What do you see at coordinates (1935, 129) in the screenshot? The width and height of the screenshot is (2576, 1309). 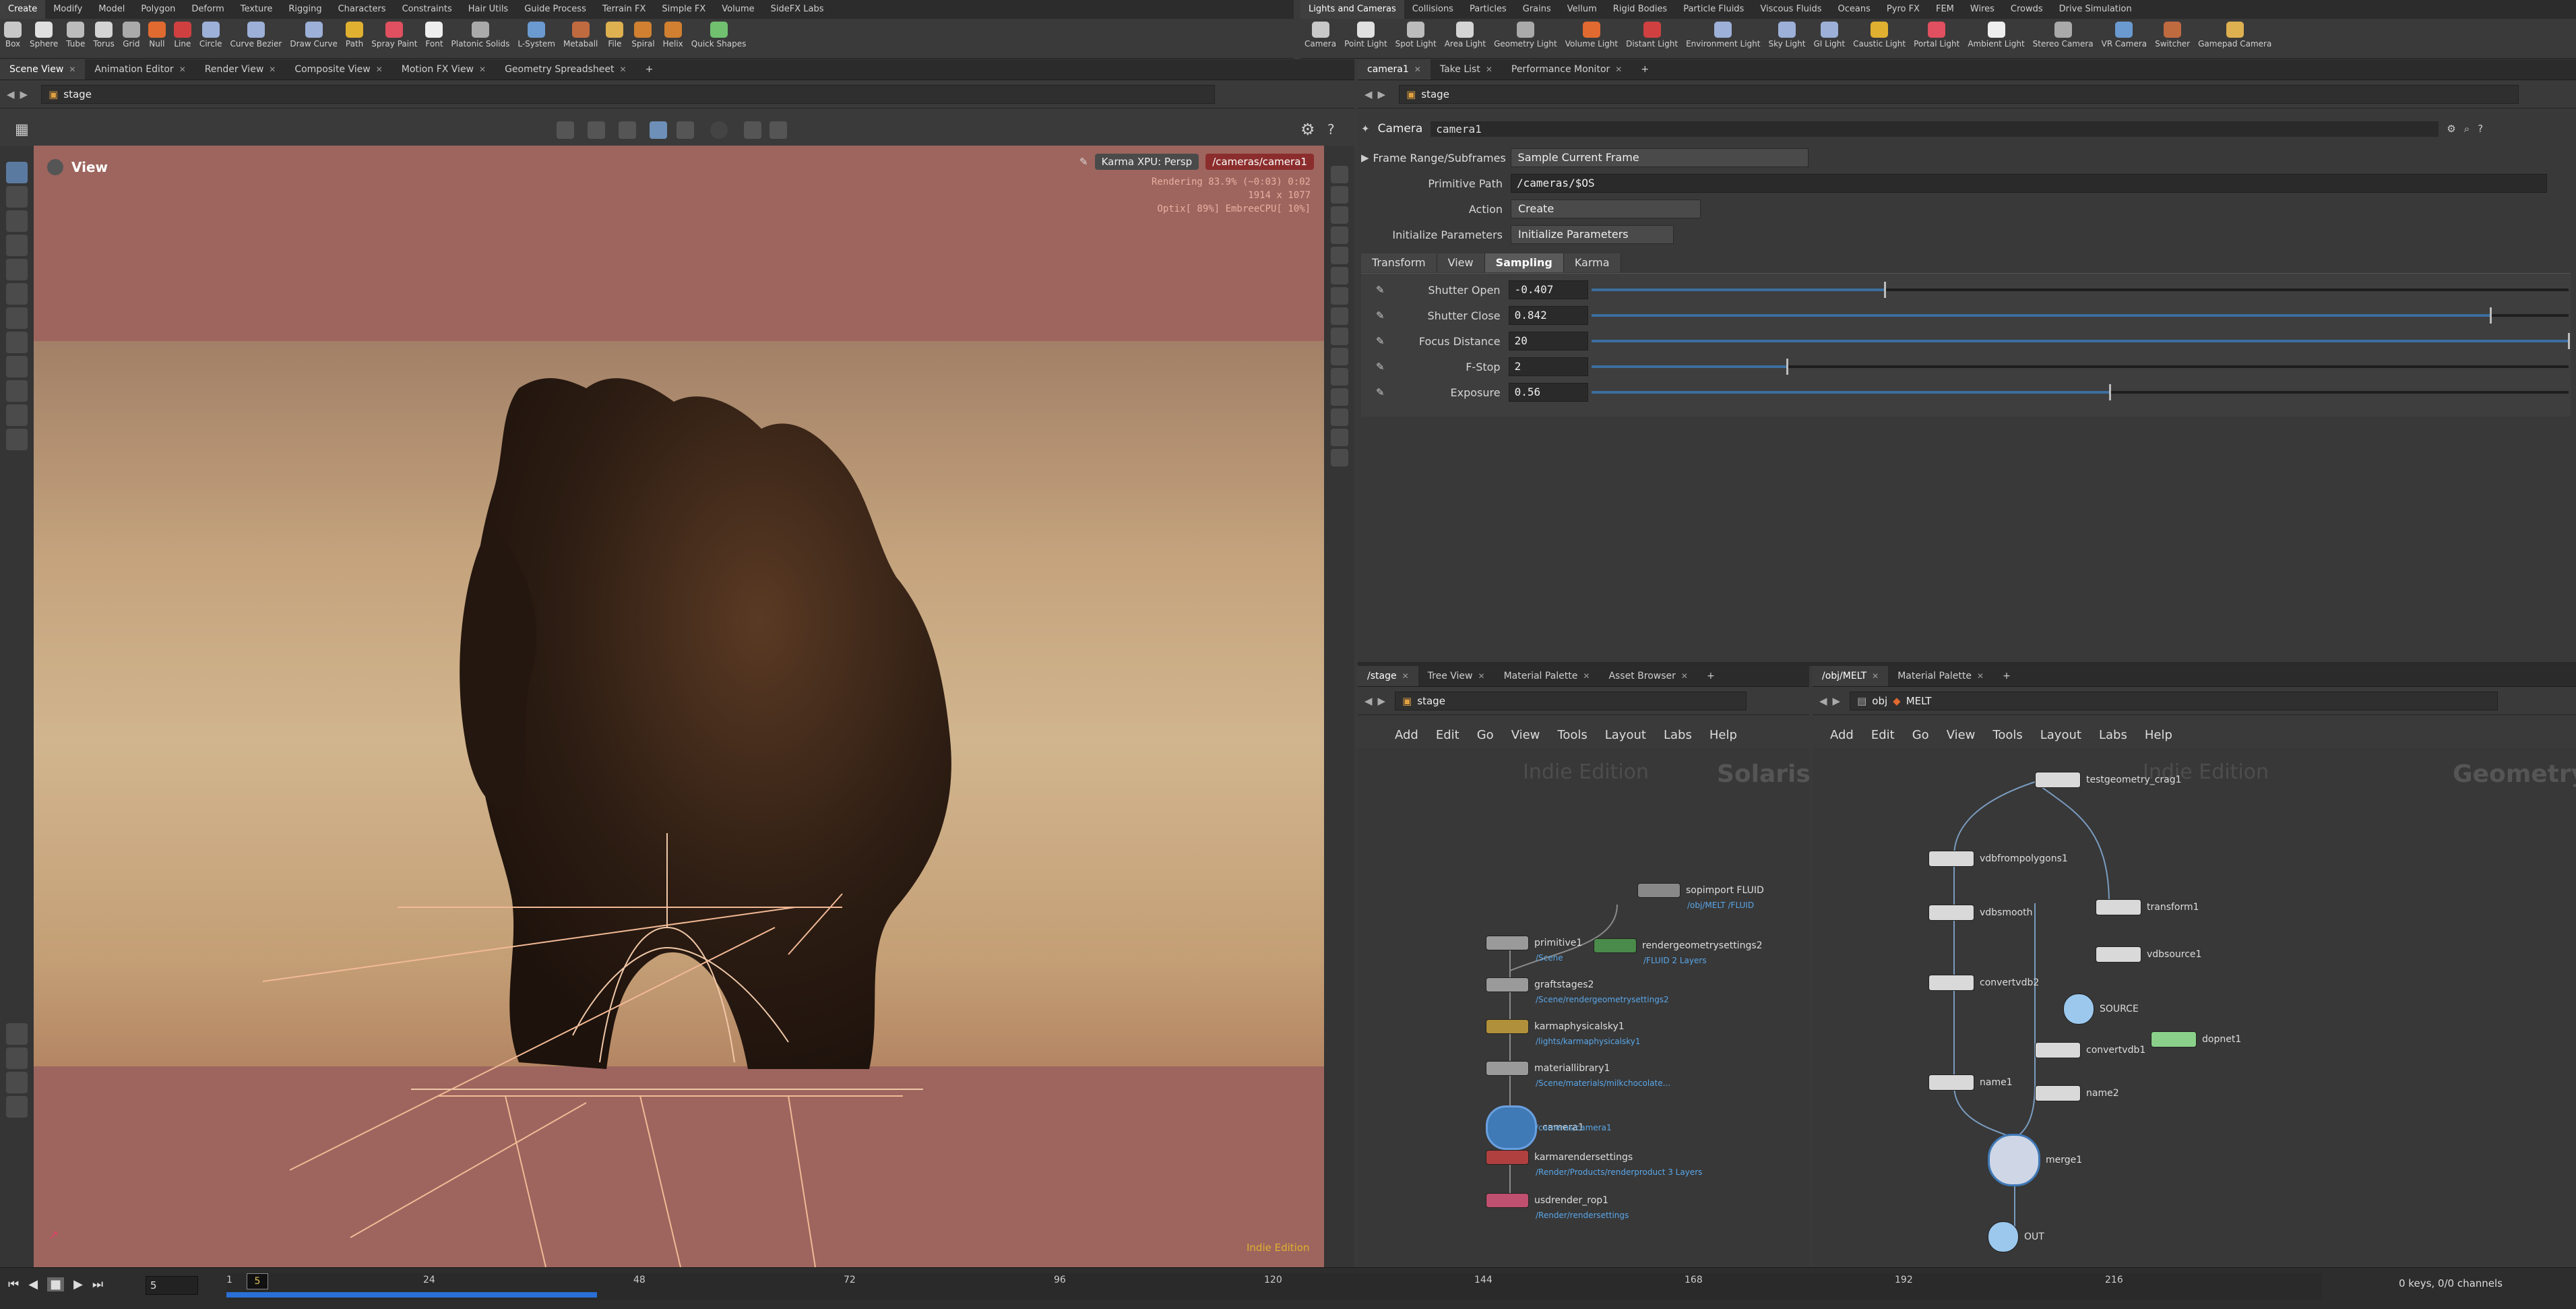 I see `node-name-field: camera1` at bounding box center [1935, 129].